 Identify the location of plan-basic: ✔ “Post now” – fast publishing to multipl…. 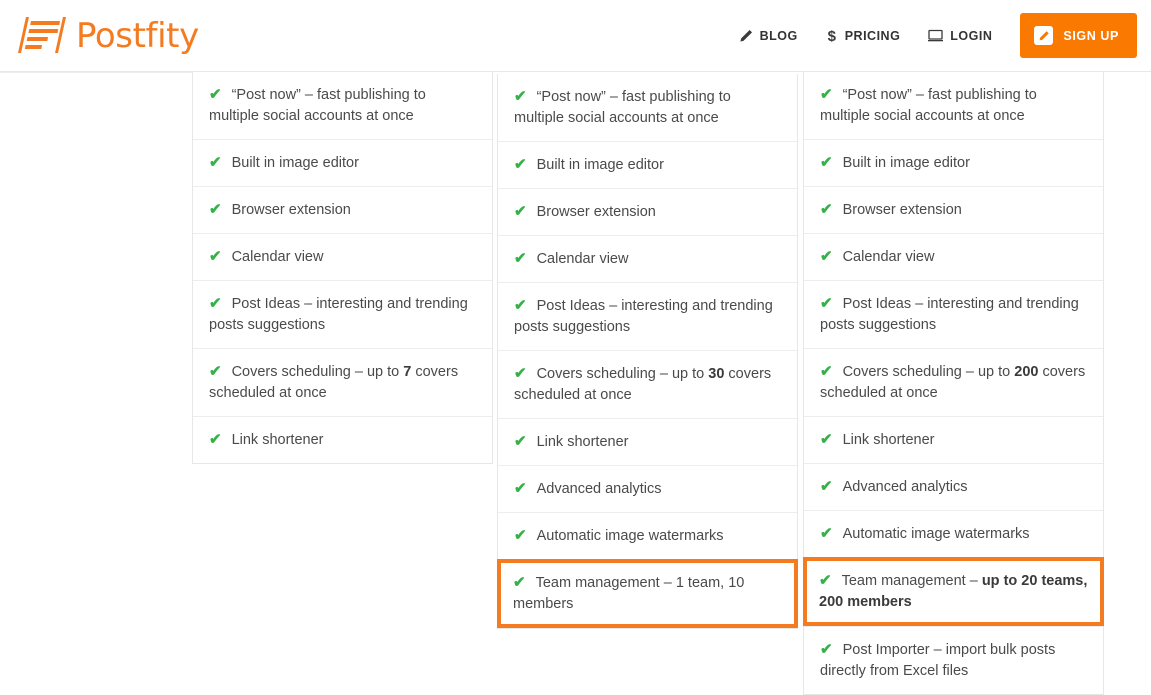
(342, 268).